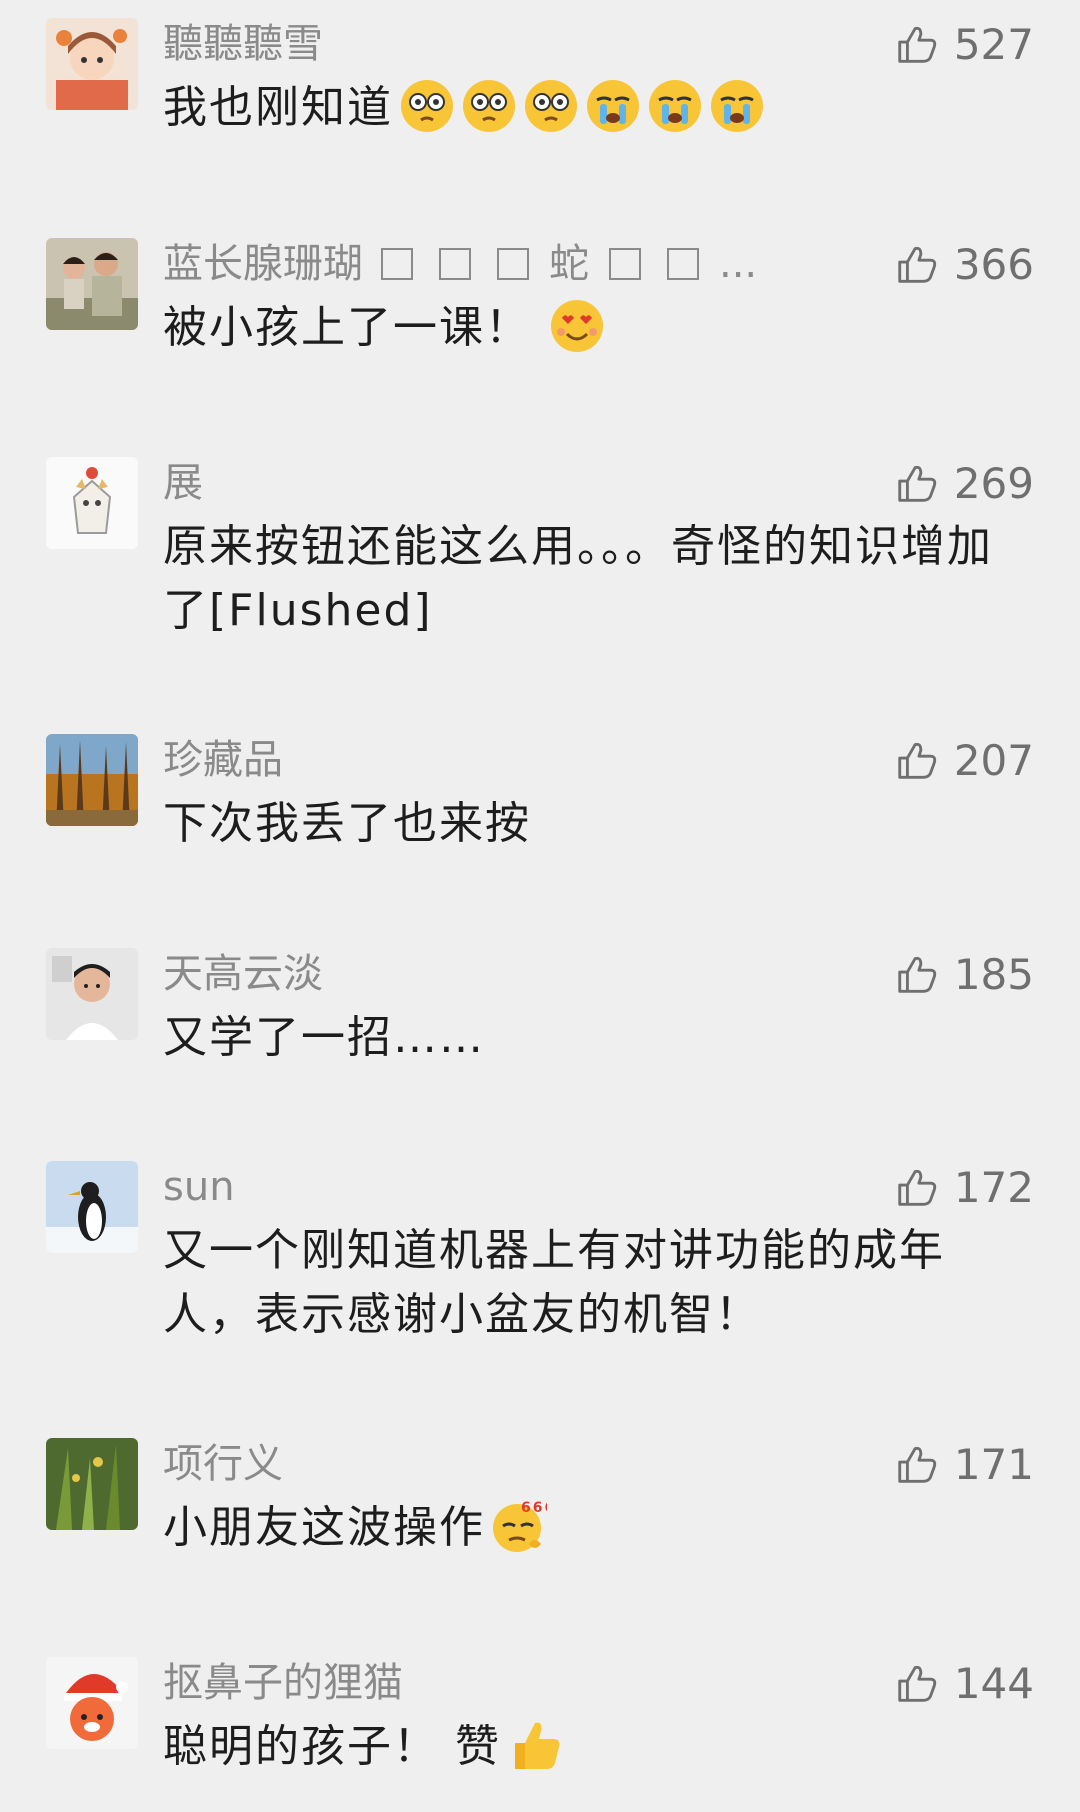  I want to click on heart-eyes-emoji-icon, so click(577, 326).